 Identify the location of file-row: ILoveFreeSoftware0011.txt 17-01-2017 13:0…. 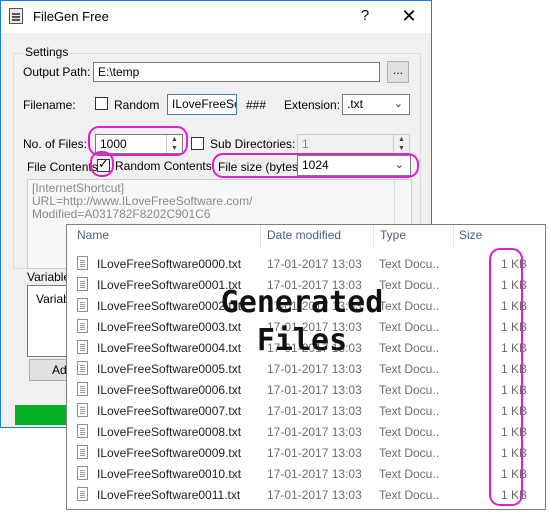
(307, 494).